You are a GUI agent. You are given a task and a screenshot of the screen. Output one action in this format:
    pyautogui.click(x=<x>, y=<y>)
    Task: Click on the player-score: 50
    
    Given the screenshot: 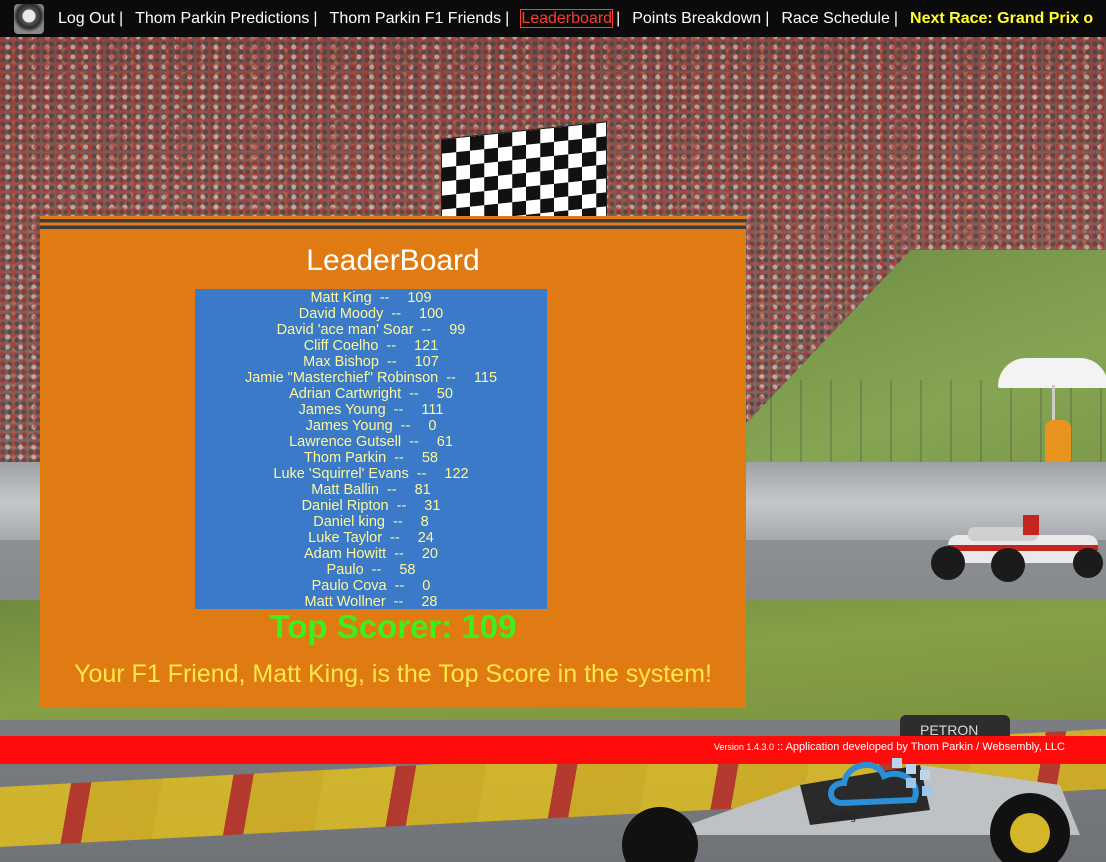 What is the action you would take?
    pyautogui.click(x=444, y=394)
    